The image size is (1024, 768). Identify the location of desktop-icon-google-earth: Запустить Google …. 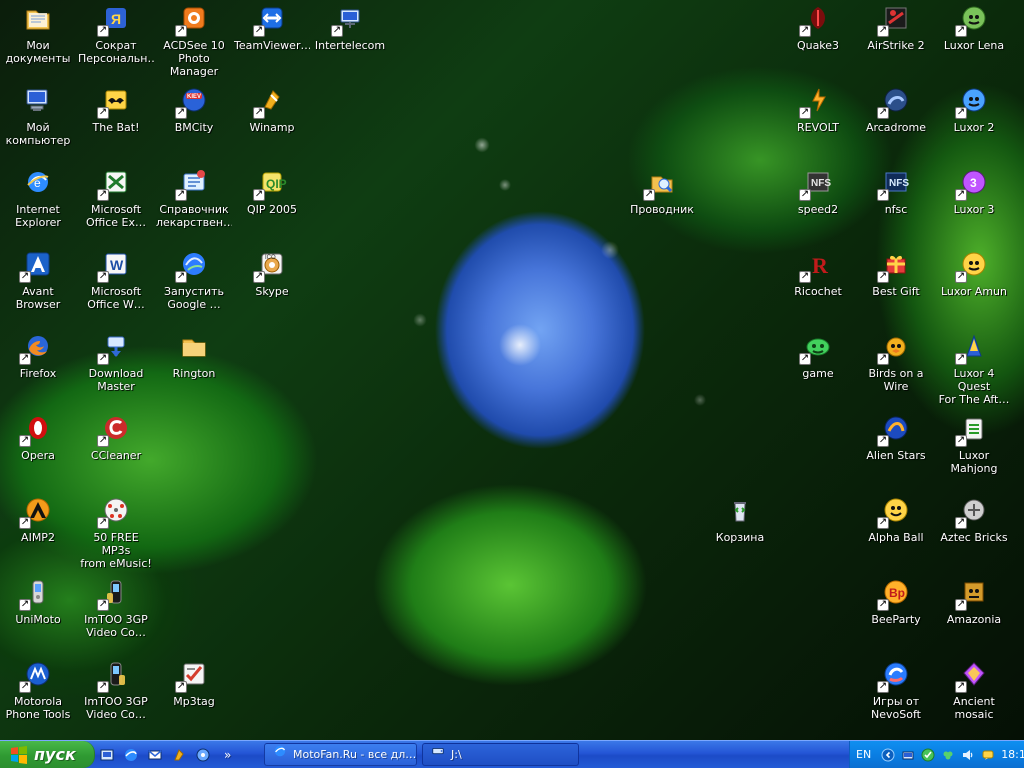
(194, 286).